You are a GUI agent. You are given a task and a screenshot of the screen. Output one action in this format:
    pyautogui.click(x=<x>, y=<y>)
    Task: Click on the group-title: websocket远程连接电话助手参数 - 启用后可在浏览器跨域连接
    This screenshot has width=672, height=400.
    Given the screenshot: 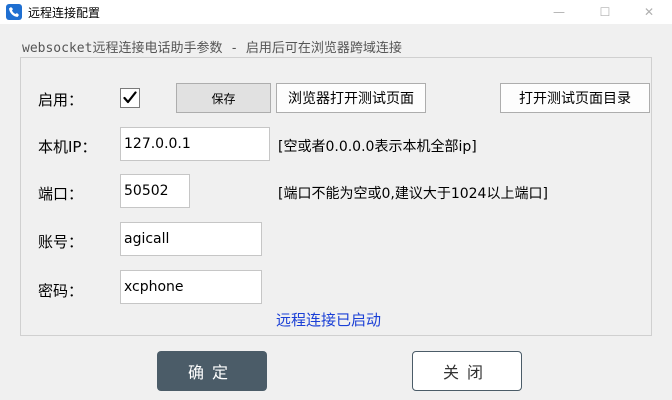 What is the action you would take?
    pyautogui.click(x=212, y=48)
    